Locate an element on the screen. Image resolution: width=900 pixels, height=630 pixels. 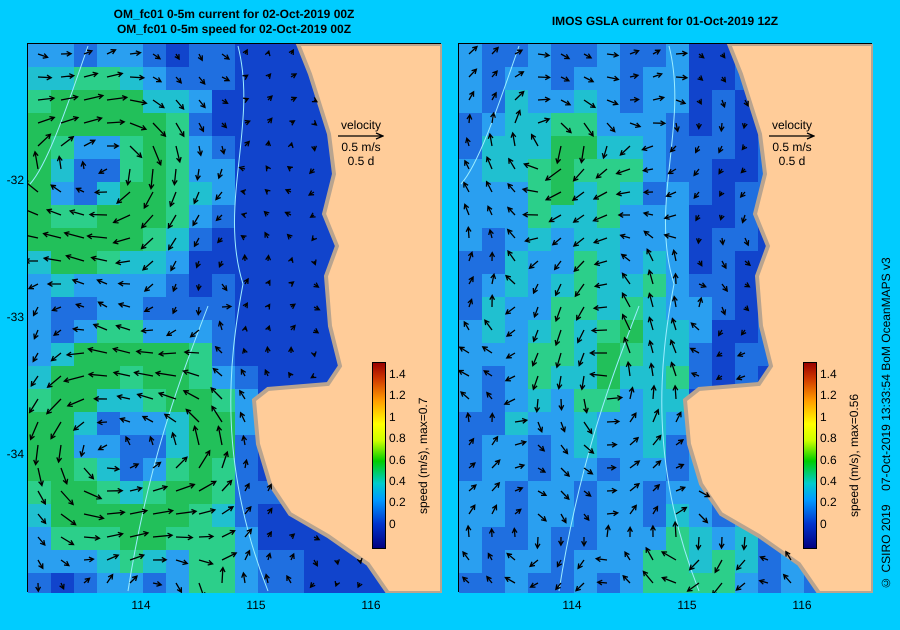
credit-text: 07-Oct-2019 13:33:54 BoM OceanMAPS v3 is located at coordinates (886, 374).